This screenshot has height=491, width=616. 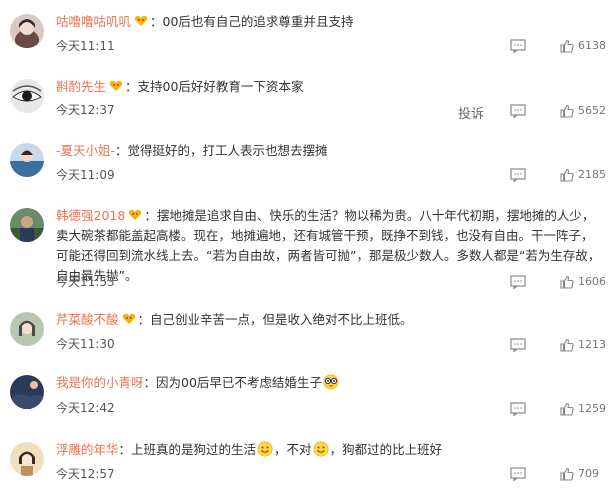 I want to click on like-count: 6138, so click(x=592, y=45).